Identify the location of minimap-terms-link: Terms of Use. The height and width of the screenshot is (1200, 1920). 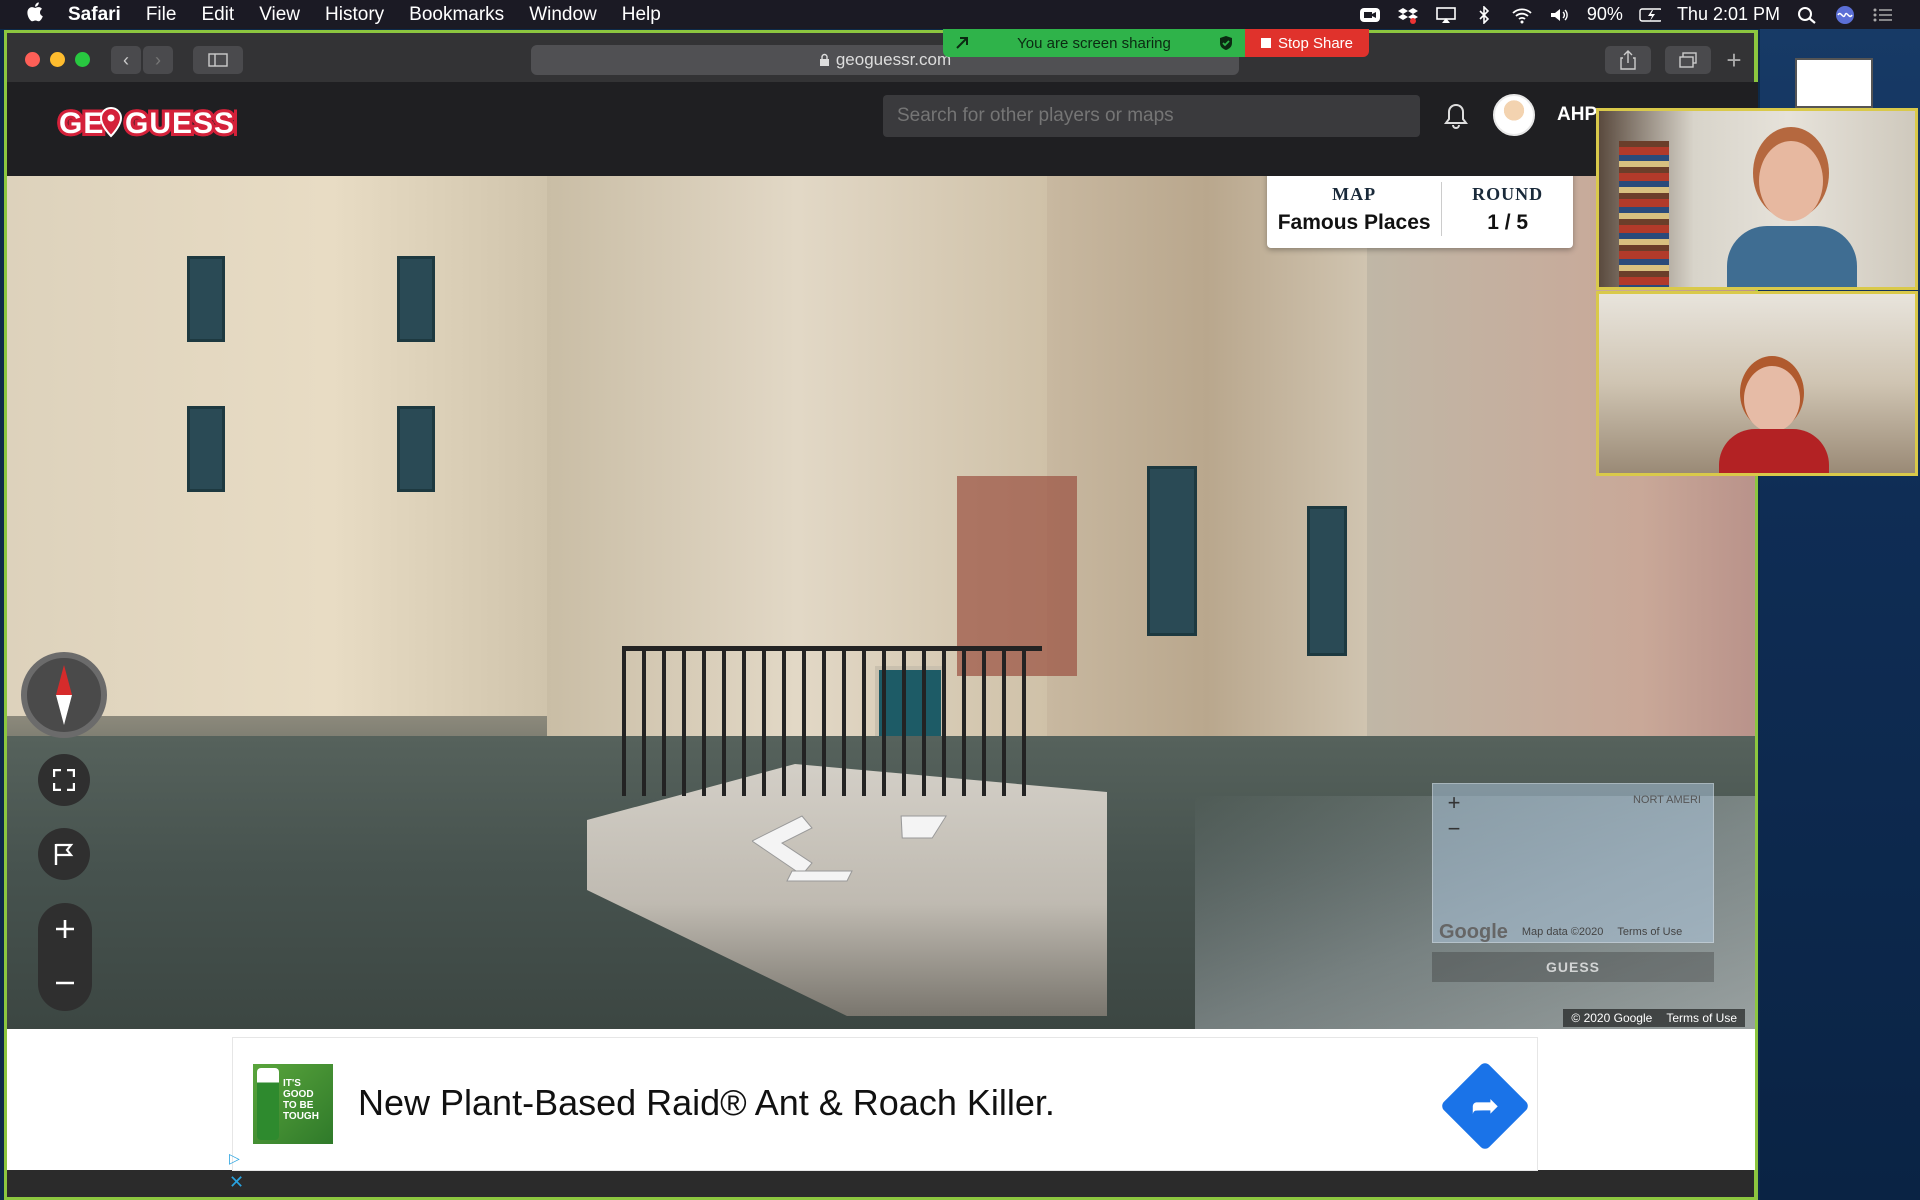
(1649, 932).